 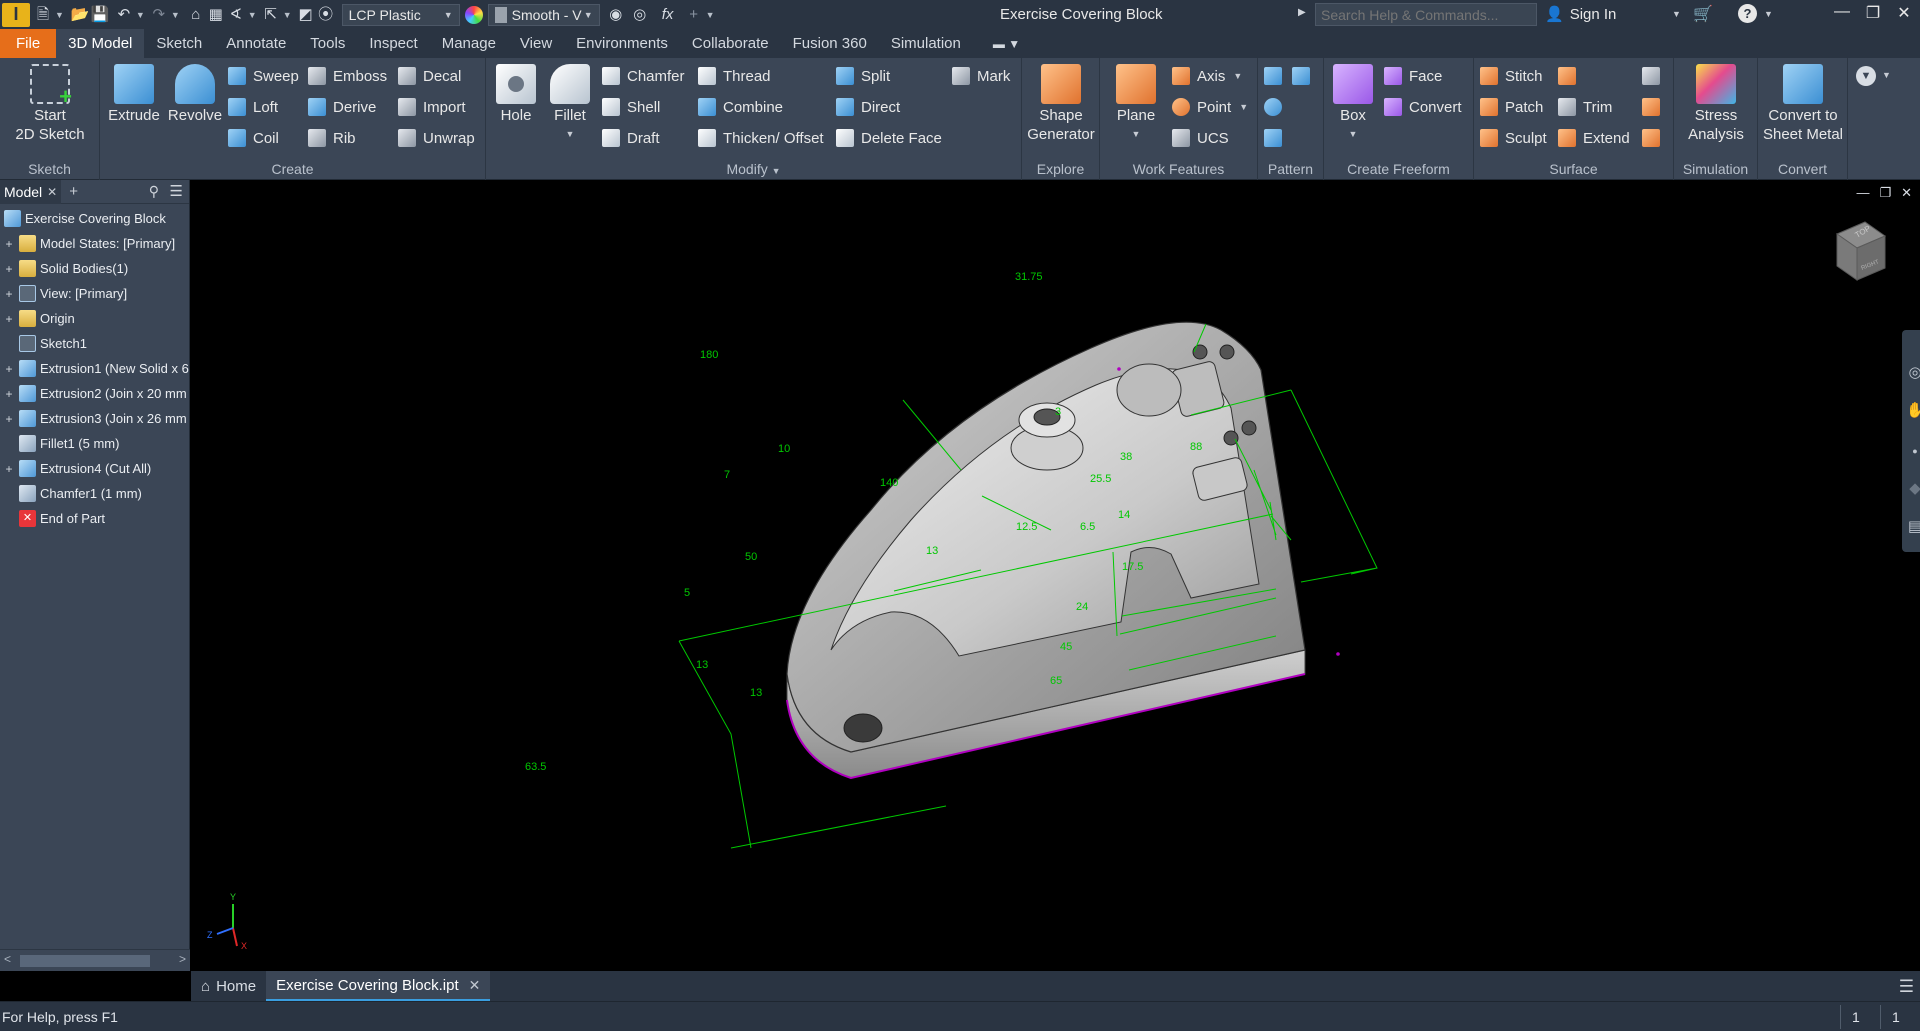 What do you see at coordinates (727, 475) in the screenshot?
I see `dimension-label: 7` at bounding box center [727, 475].